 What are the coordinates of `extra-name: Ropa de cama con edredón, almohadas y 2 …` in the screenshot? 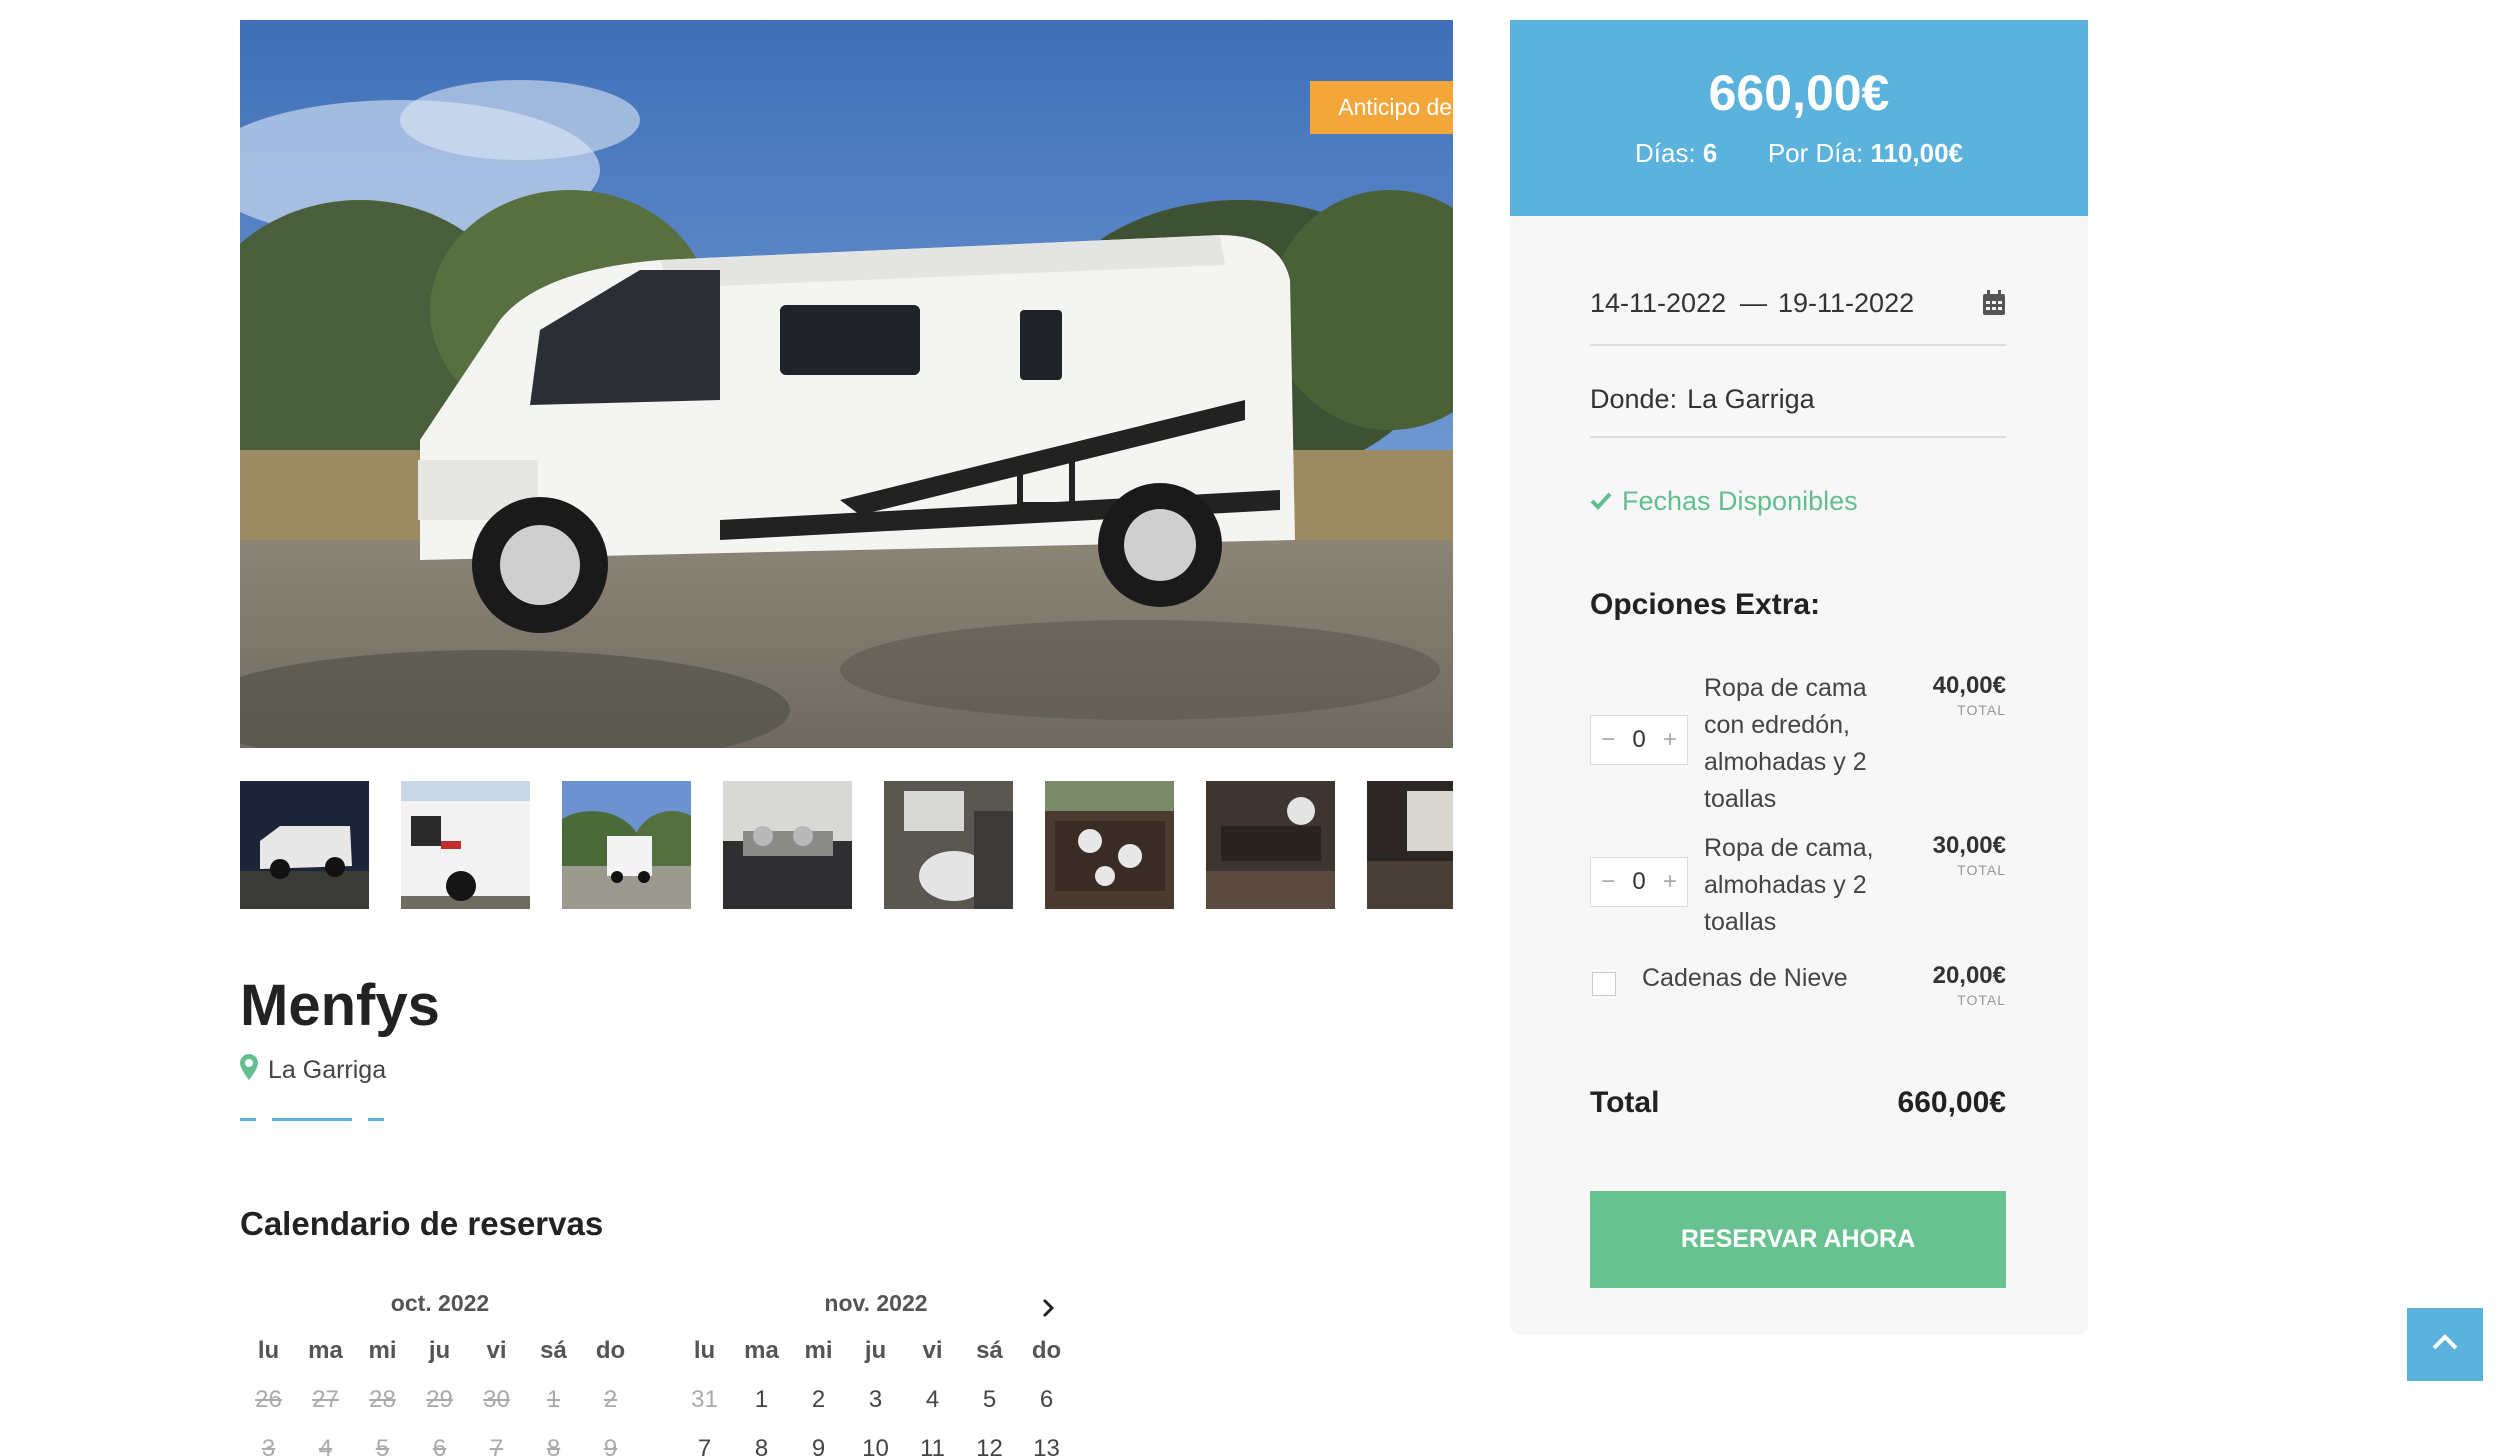 It's located at (1785, 743).